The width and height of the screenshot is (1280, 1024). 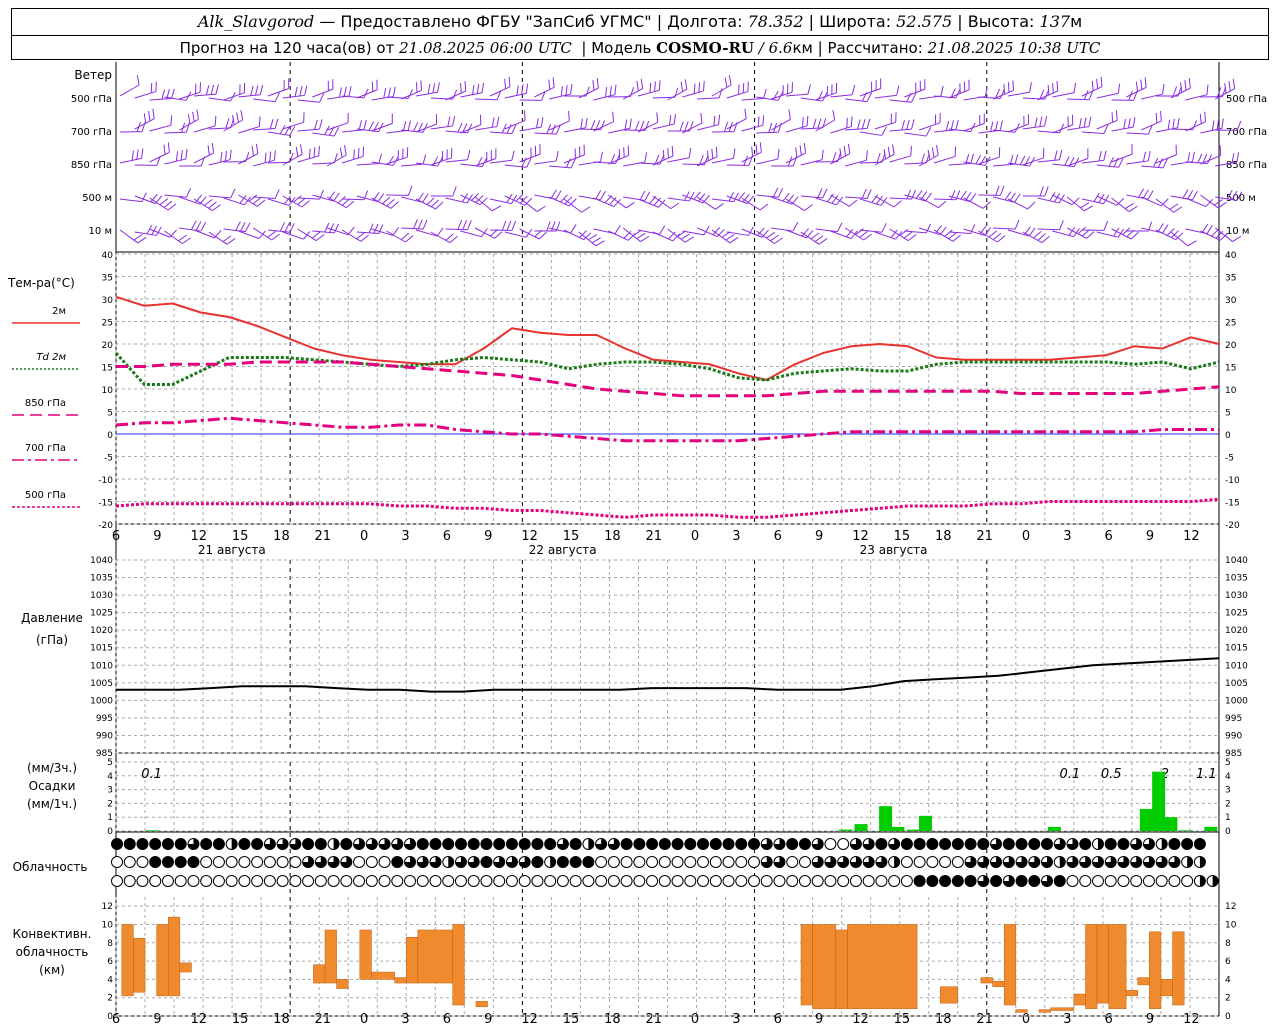 I want to click on hour-label-mid: 21, so click(x=653, y=536).